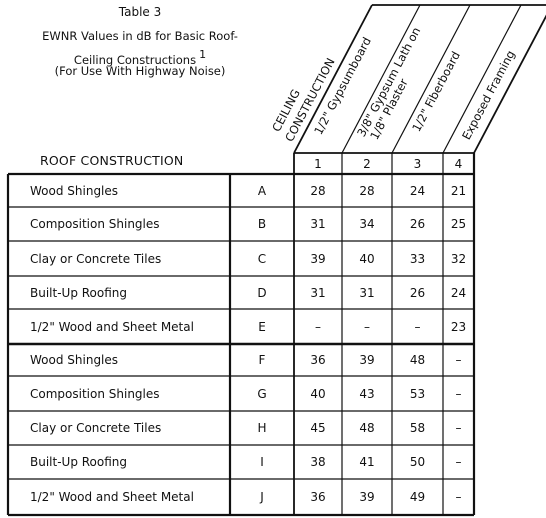 Image resolution: width=546 pixels, height=518 pixels. Describe the element at coordinates (262, 428) in the screenshot. I see `row-code: H` at that location.